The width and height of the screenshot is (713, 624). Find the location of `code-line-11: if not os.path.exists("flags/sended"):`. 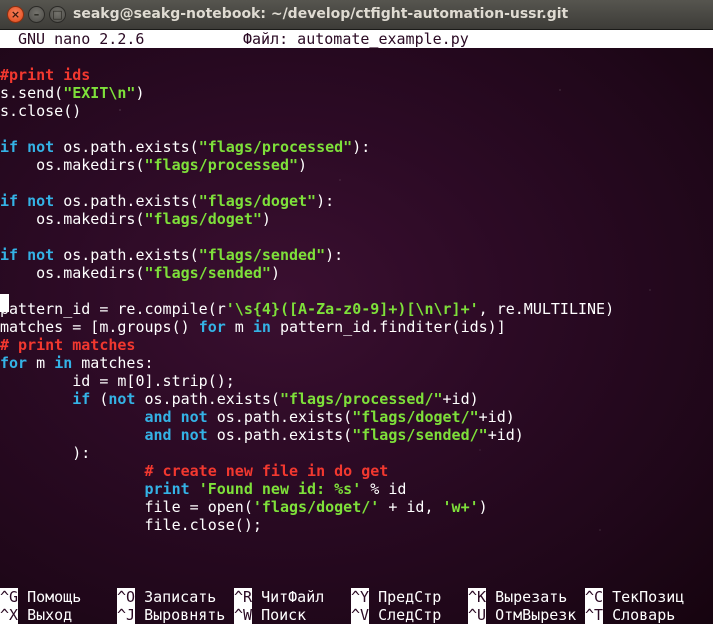

code-line-11: if not os.path.exists("flags/sended"): is located at coordinates (171, 255).